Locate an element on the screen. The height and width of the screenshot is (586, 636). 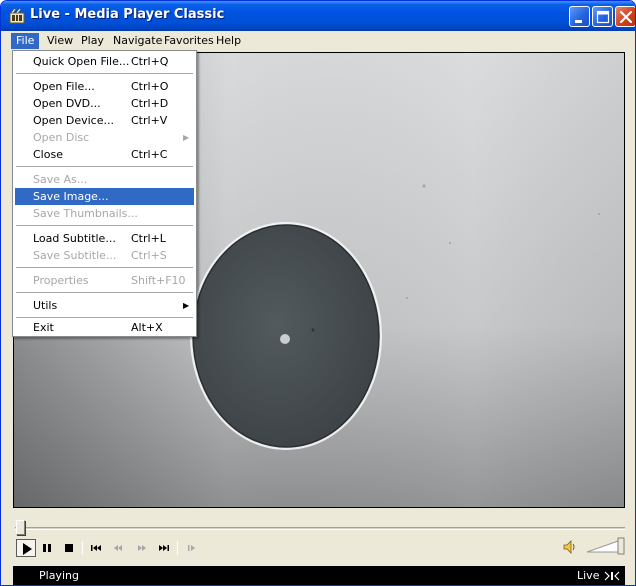
menu-file: File is located at coordinates (25, 41).